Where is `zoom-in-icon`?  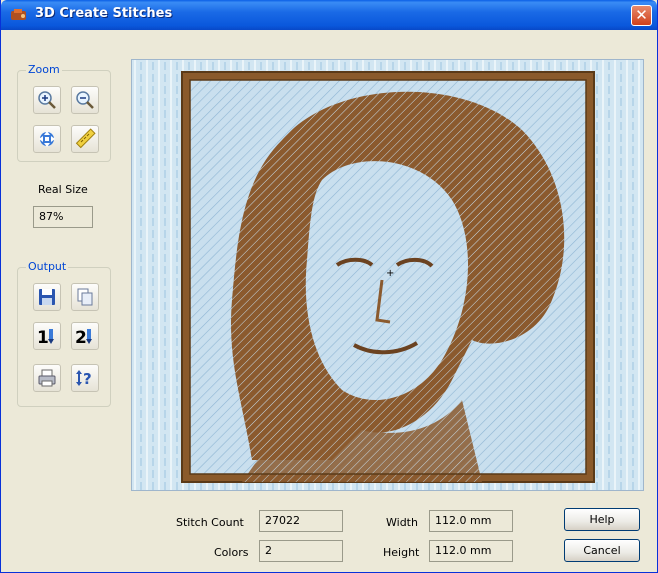 zoom-in-icon is located at coordinates (47, 100).